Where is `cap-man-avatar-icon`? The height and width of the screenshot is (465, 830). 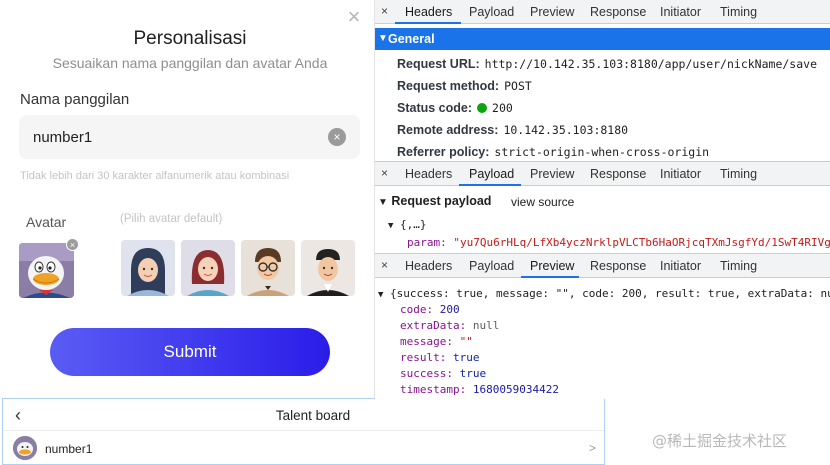 cap-man-avatar-icon is located at coordinates (328, 268).